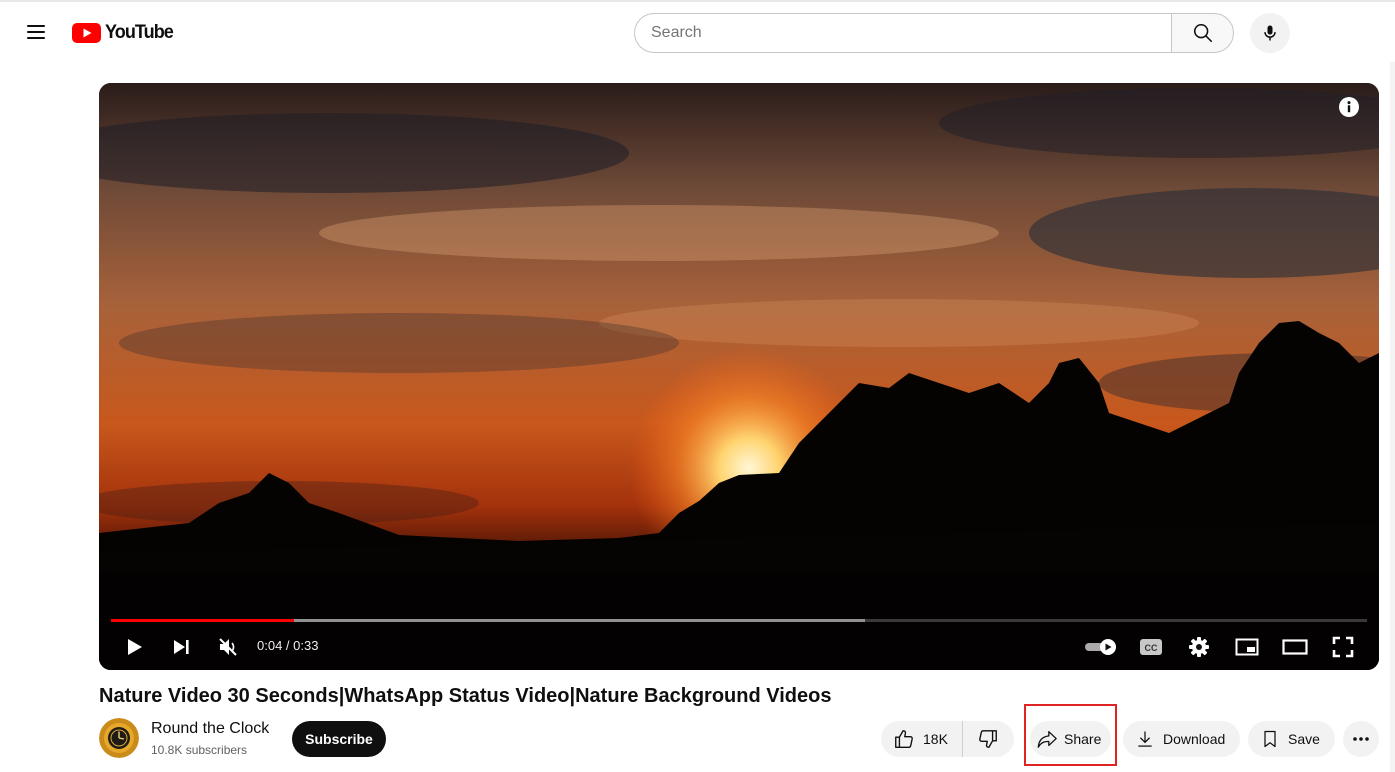 The width and height of the screenshot is (1395, 772). Describe the element at coordinates (739, 620) in the screenshot. I see `progress-bar` at that location.